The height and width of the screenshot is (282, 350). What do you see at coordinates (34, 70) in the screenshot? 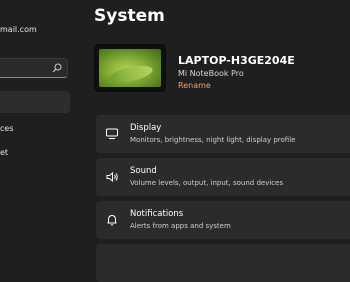
I see `search-box` at bounding box center [34, 70].